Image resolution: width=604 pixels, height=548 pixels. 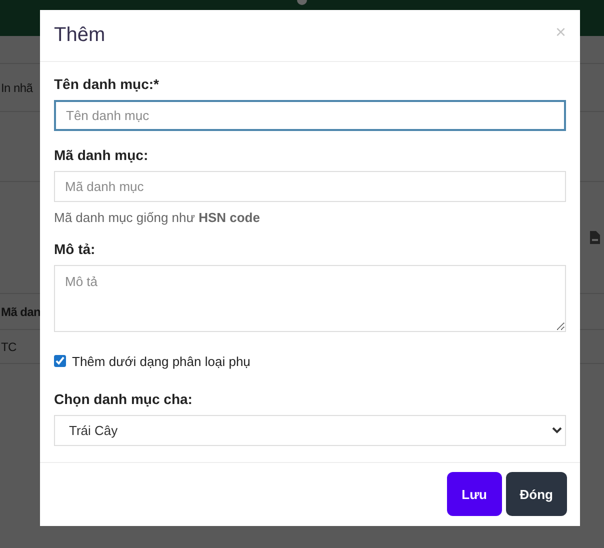 I want to click on field-label: Mô tả:, so click(x=75, y=248).